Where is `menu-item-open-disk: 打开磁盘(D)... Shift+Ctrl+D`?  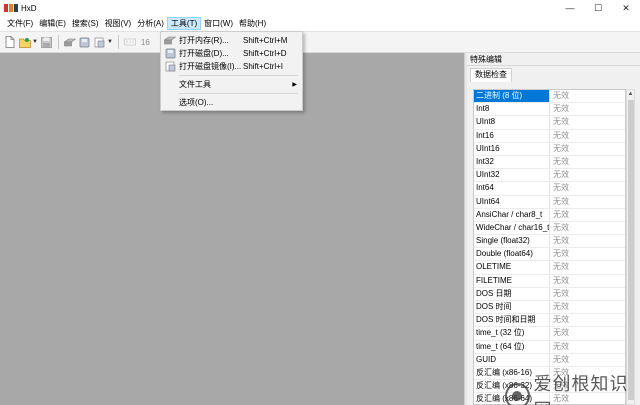 menu-item-open-disk: 打开磁盘(D)... Shift+Ctrl+D is located at coordinates (231, 53).